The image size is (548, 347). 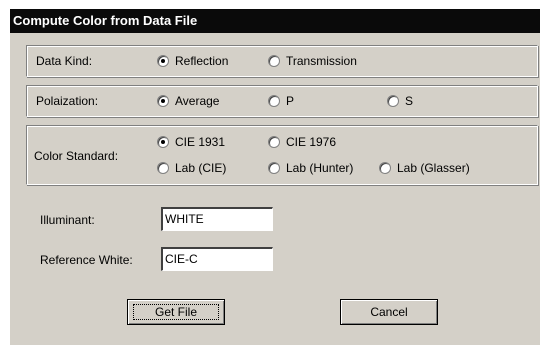 I want to click on reference-white-input: CIE-C, so click(x=217, y=259).